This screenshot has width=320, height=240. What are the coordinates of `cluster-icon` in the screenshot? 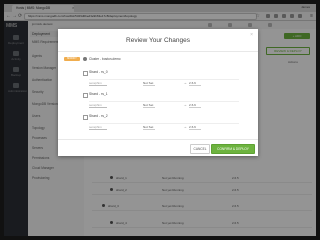 It's located at (85, 59).